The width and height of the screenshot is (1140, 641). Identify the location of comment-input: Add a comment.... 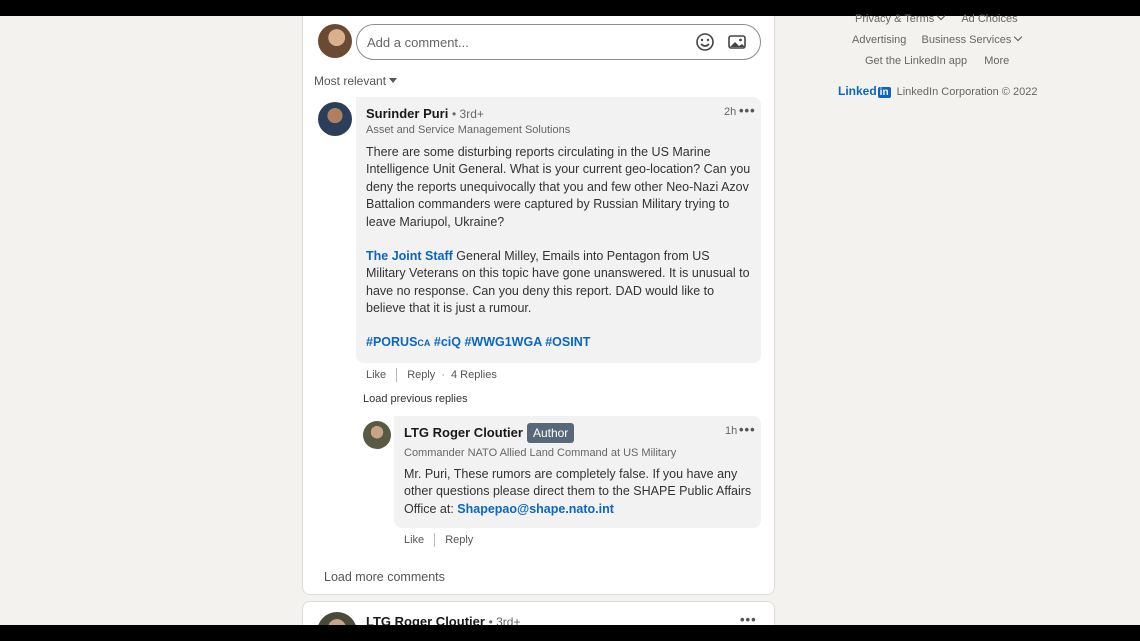
(558, 42).